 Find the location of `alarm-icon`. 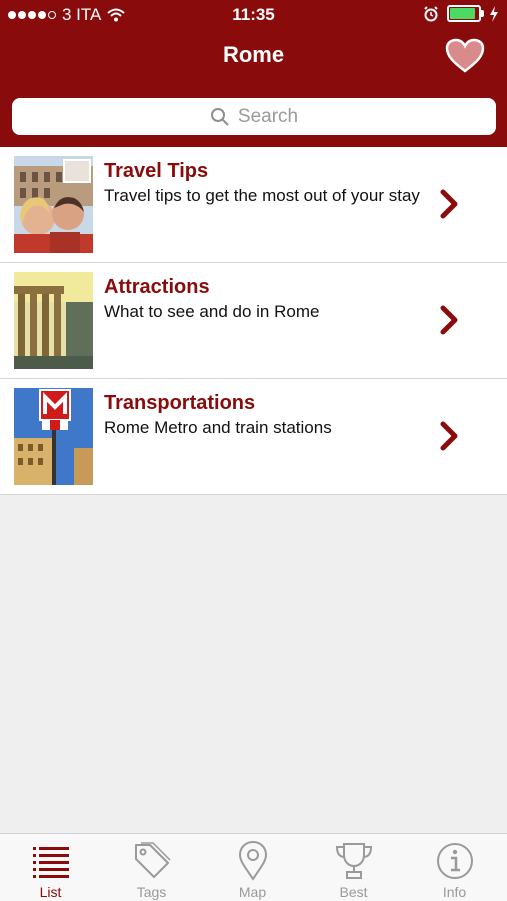

alarm-icon is located at coordinates (431, 13).